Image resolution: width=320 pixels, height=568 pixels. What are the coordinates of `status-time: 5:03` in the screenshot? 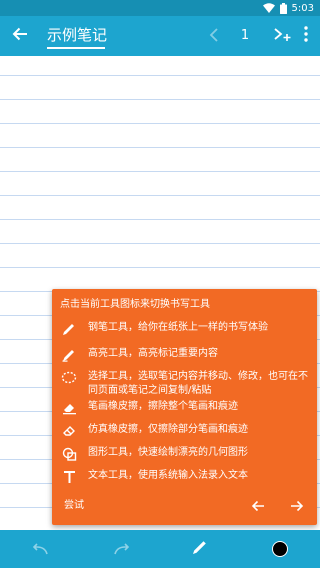 It's located at (302, 8).